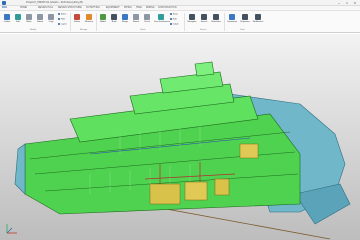 The image size is (360, 240). What do you see at coordinates (222, 187) in the screenshot?
I see `pump-block` at bounding box center [222, 187].